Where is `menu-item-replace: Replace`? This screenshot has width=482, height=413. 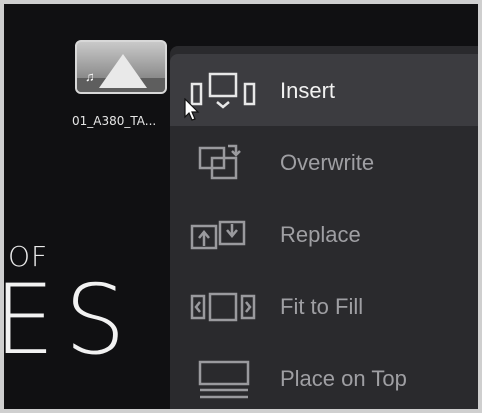
menu-item-replace: Replace is located at coordinates (324, 234).